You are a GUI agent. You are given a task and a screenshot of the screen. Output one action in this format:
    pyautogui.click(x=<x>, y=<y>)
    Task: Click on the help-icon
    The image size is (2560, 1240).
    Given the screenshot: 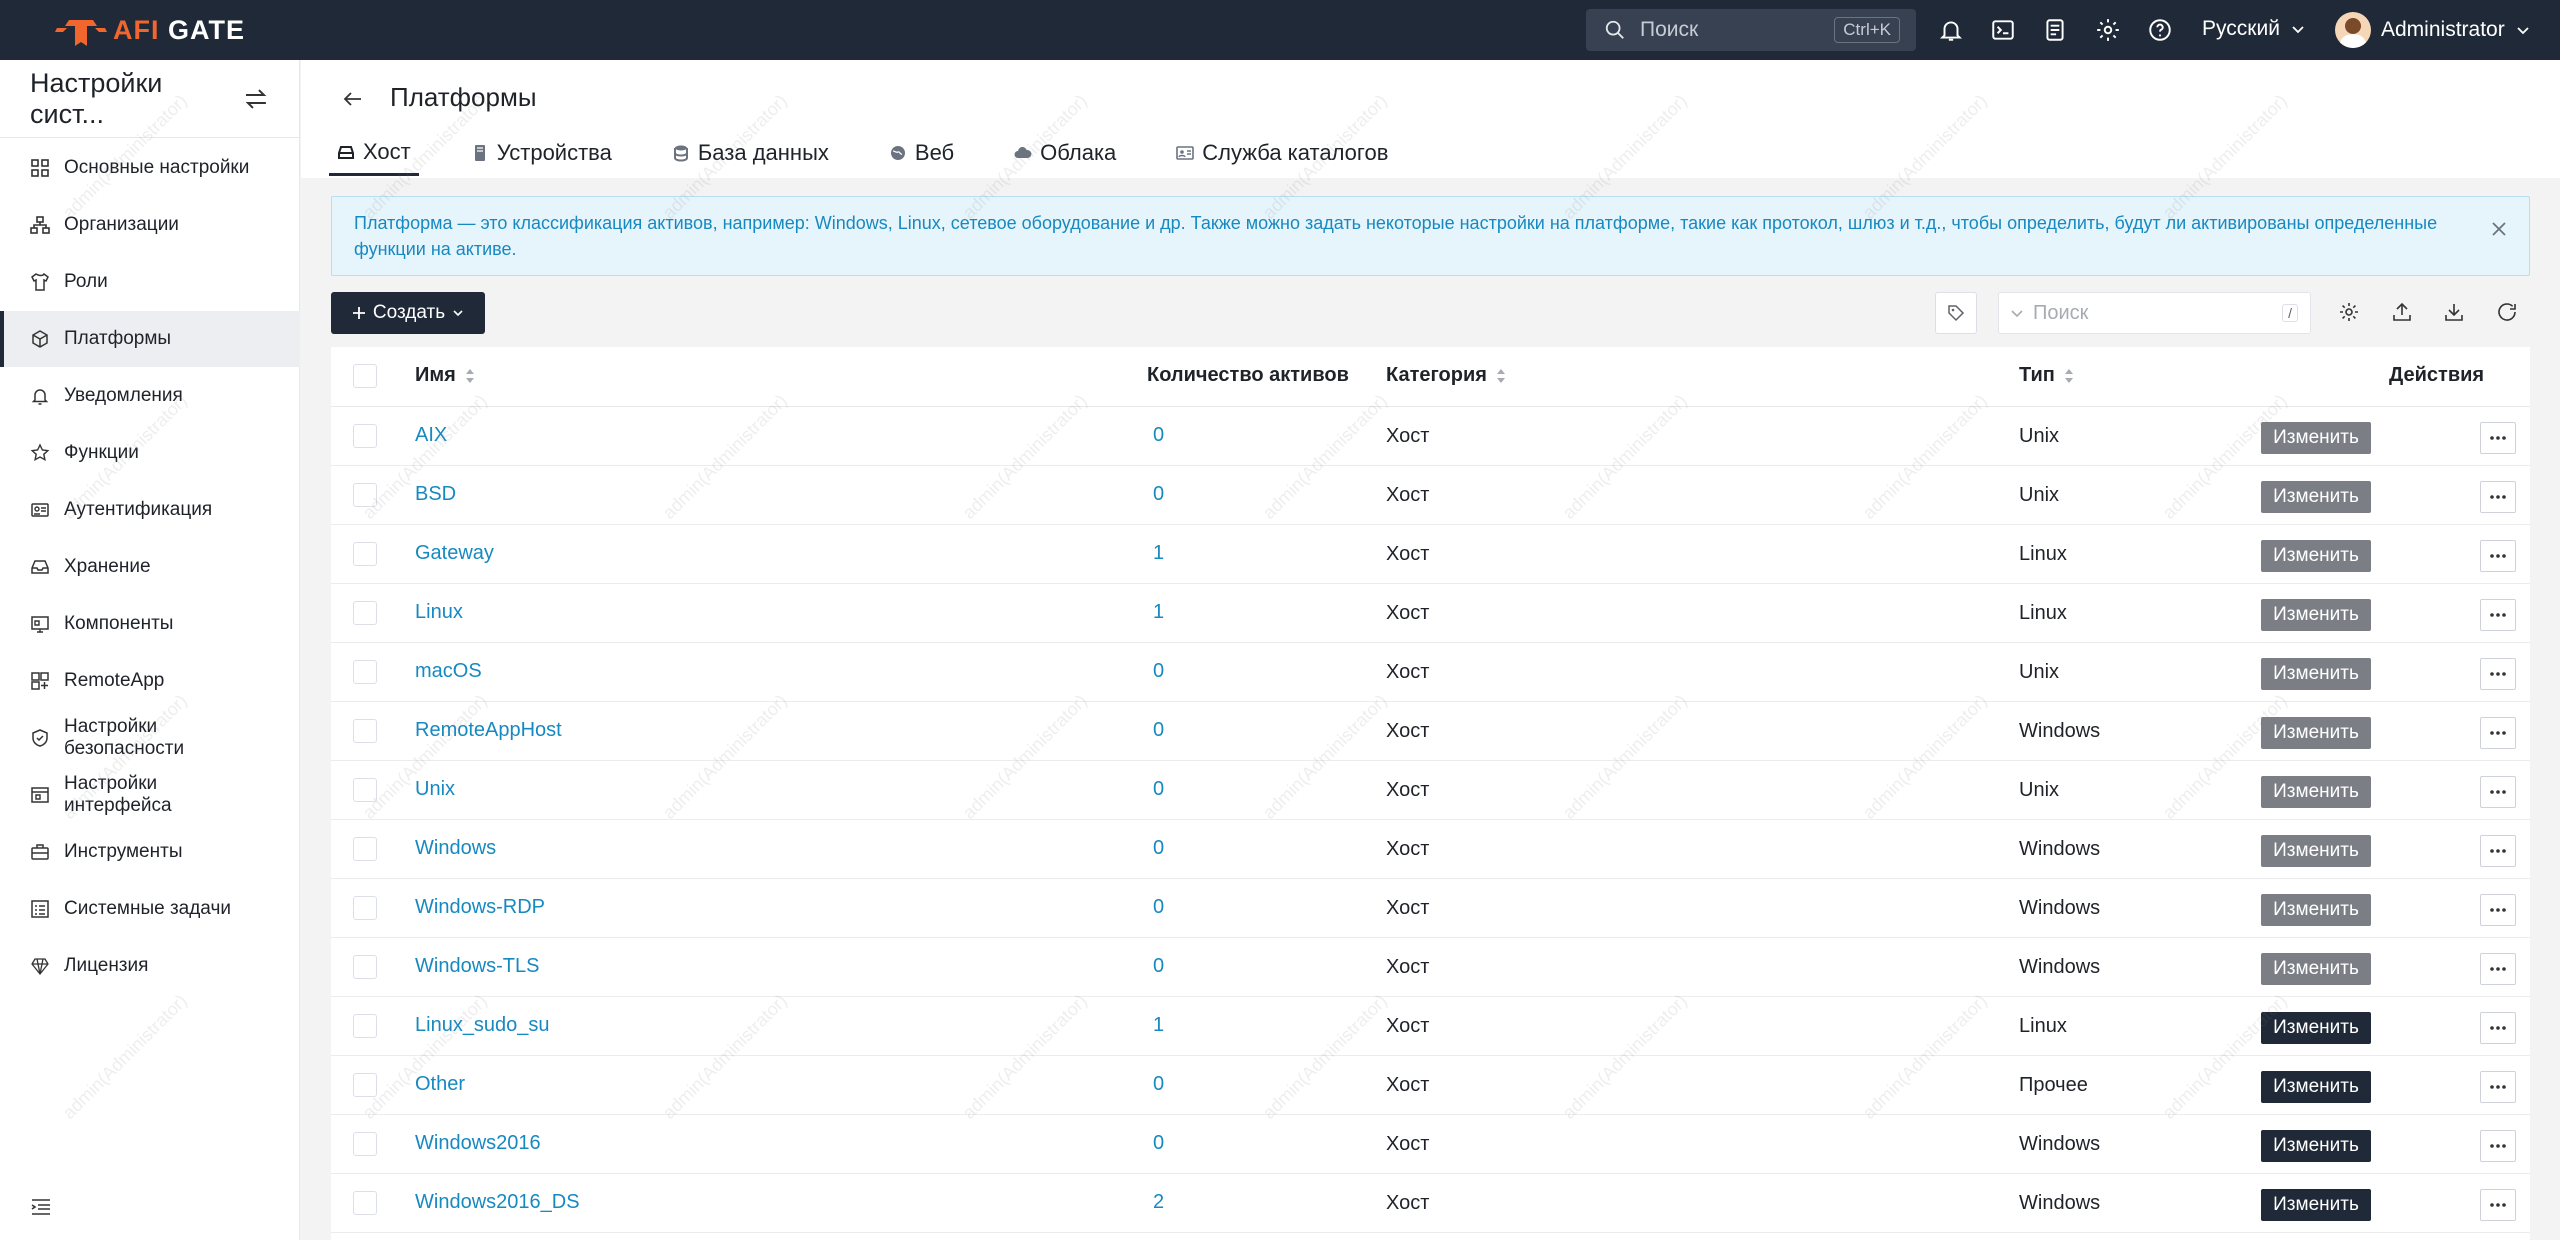 What is the action you would take?
    pyautogui.click(x=2160, y=30)
    